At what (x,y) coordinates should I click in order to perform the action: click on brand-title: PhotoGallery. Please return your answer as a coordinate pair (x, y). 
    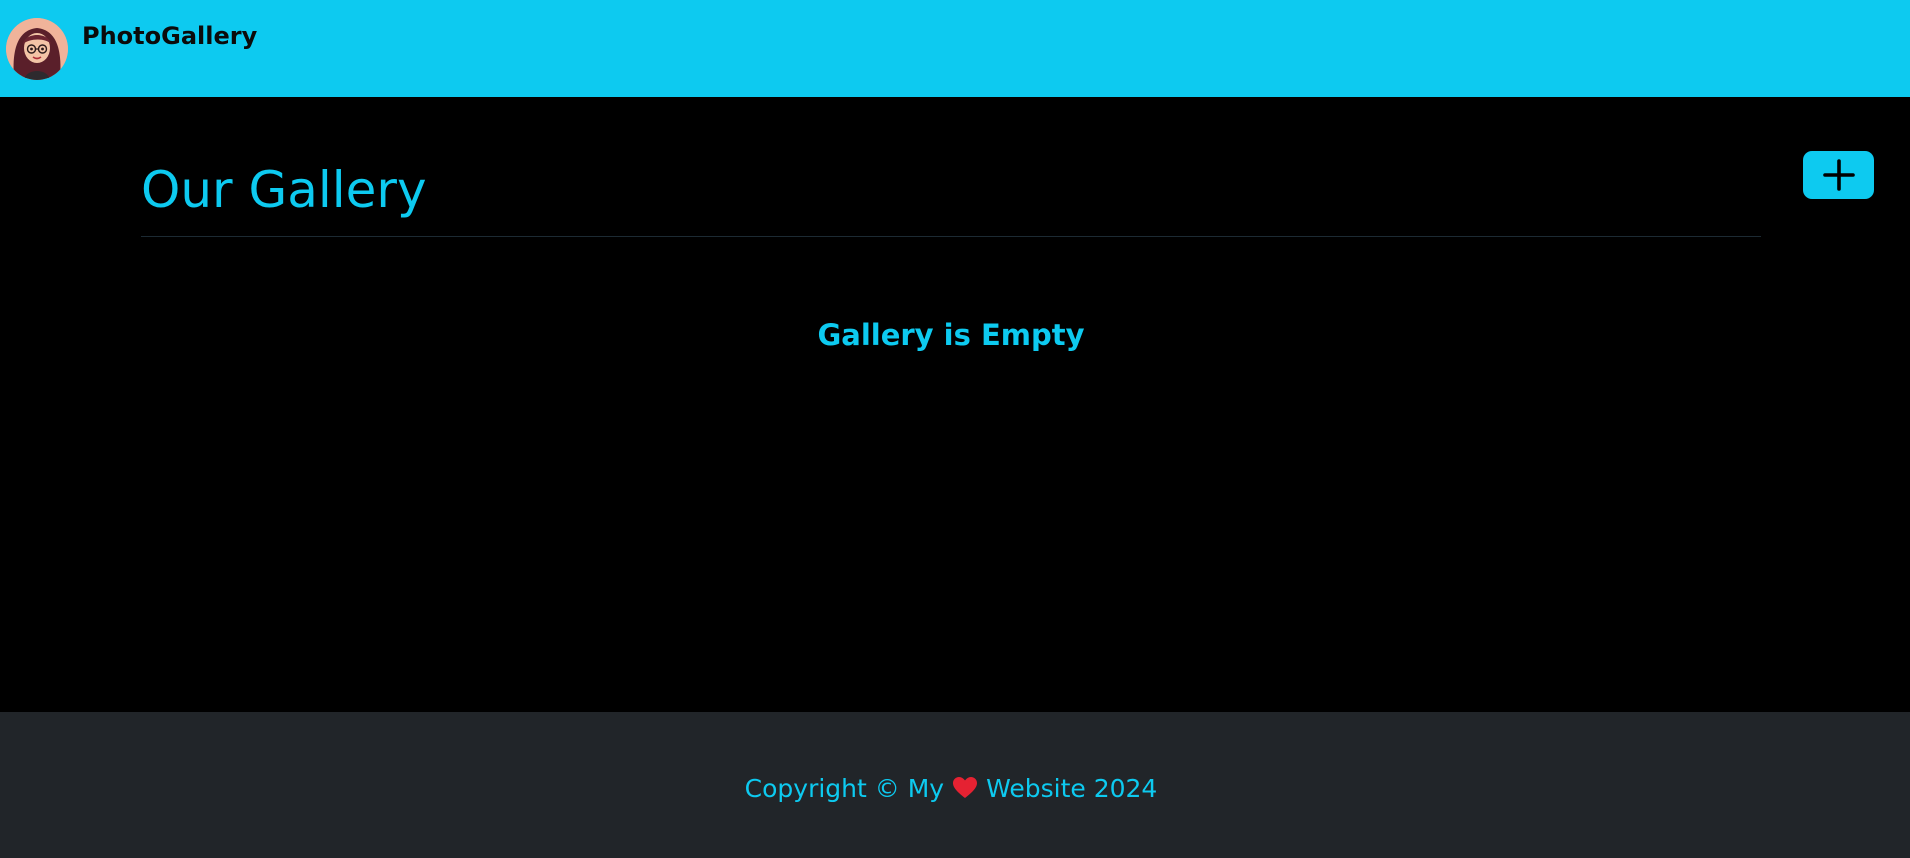
    Looking at the image, I should click on (169, 36).